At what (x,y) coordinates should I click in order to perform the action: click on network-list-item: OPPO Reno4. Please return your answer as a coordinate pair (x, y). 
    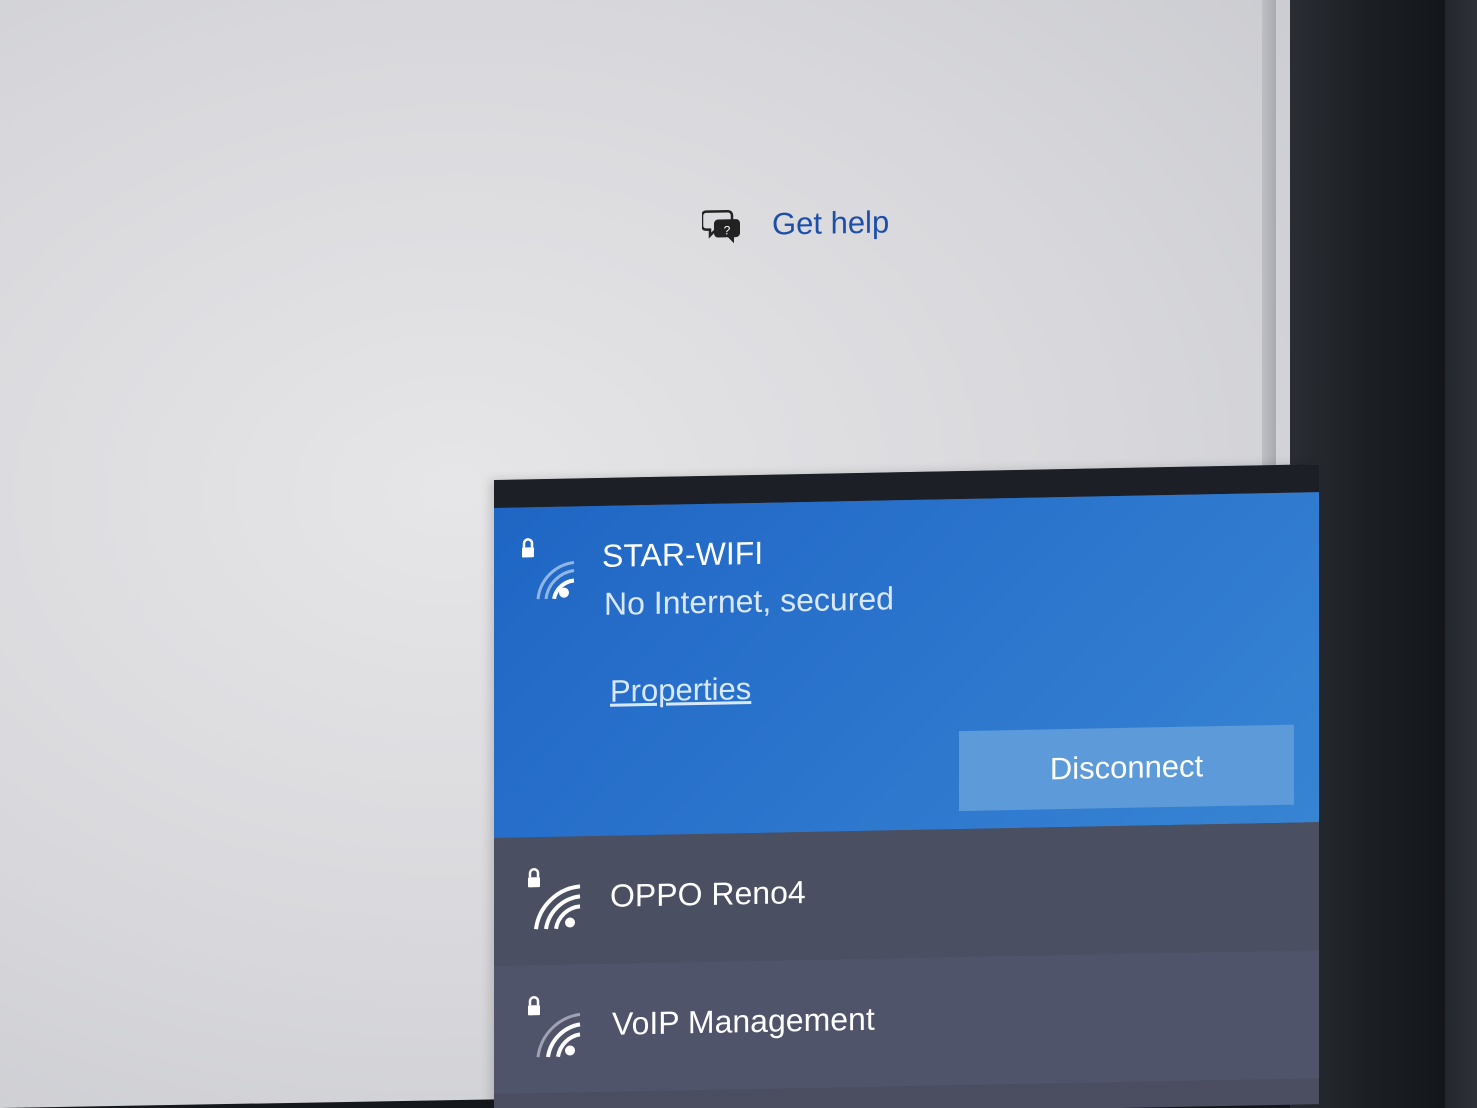
    Looking at the image, I should click on (906, 894).